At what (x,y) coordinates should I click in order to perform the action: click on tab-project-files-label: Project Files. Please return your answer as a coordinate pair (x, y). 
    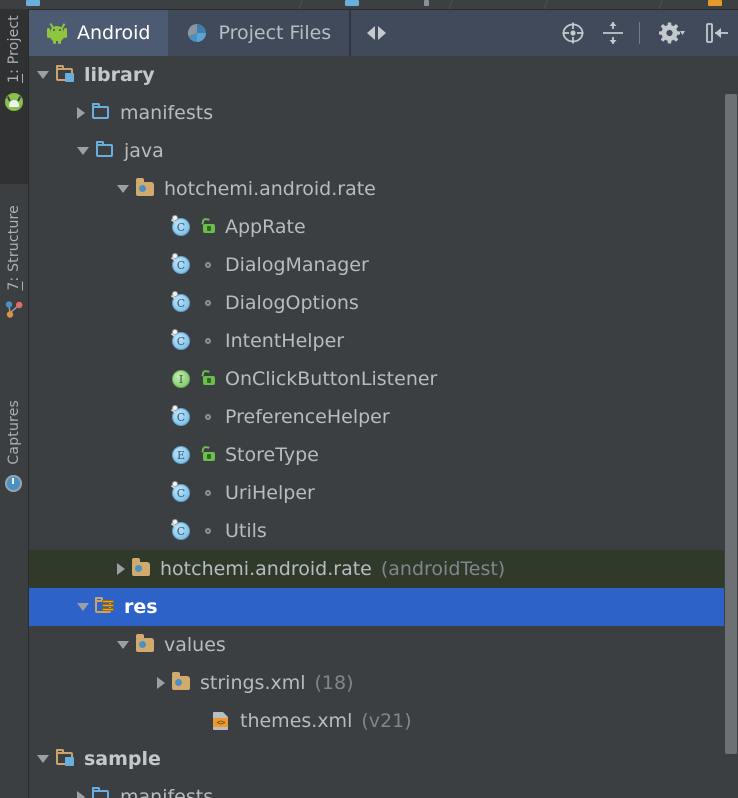
    Looking at the image, I should click on (275, 33).